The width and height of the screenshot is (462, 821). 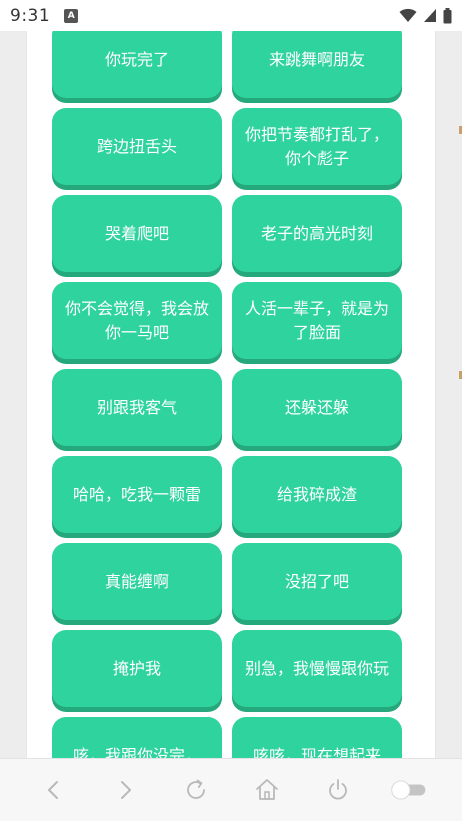 I want to click on phrase-button: 你不会觉得，我会放你一马吧, so click(x=137, y=320).